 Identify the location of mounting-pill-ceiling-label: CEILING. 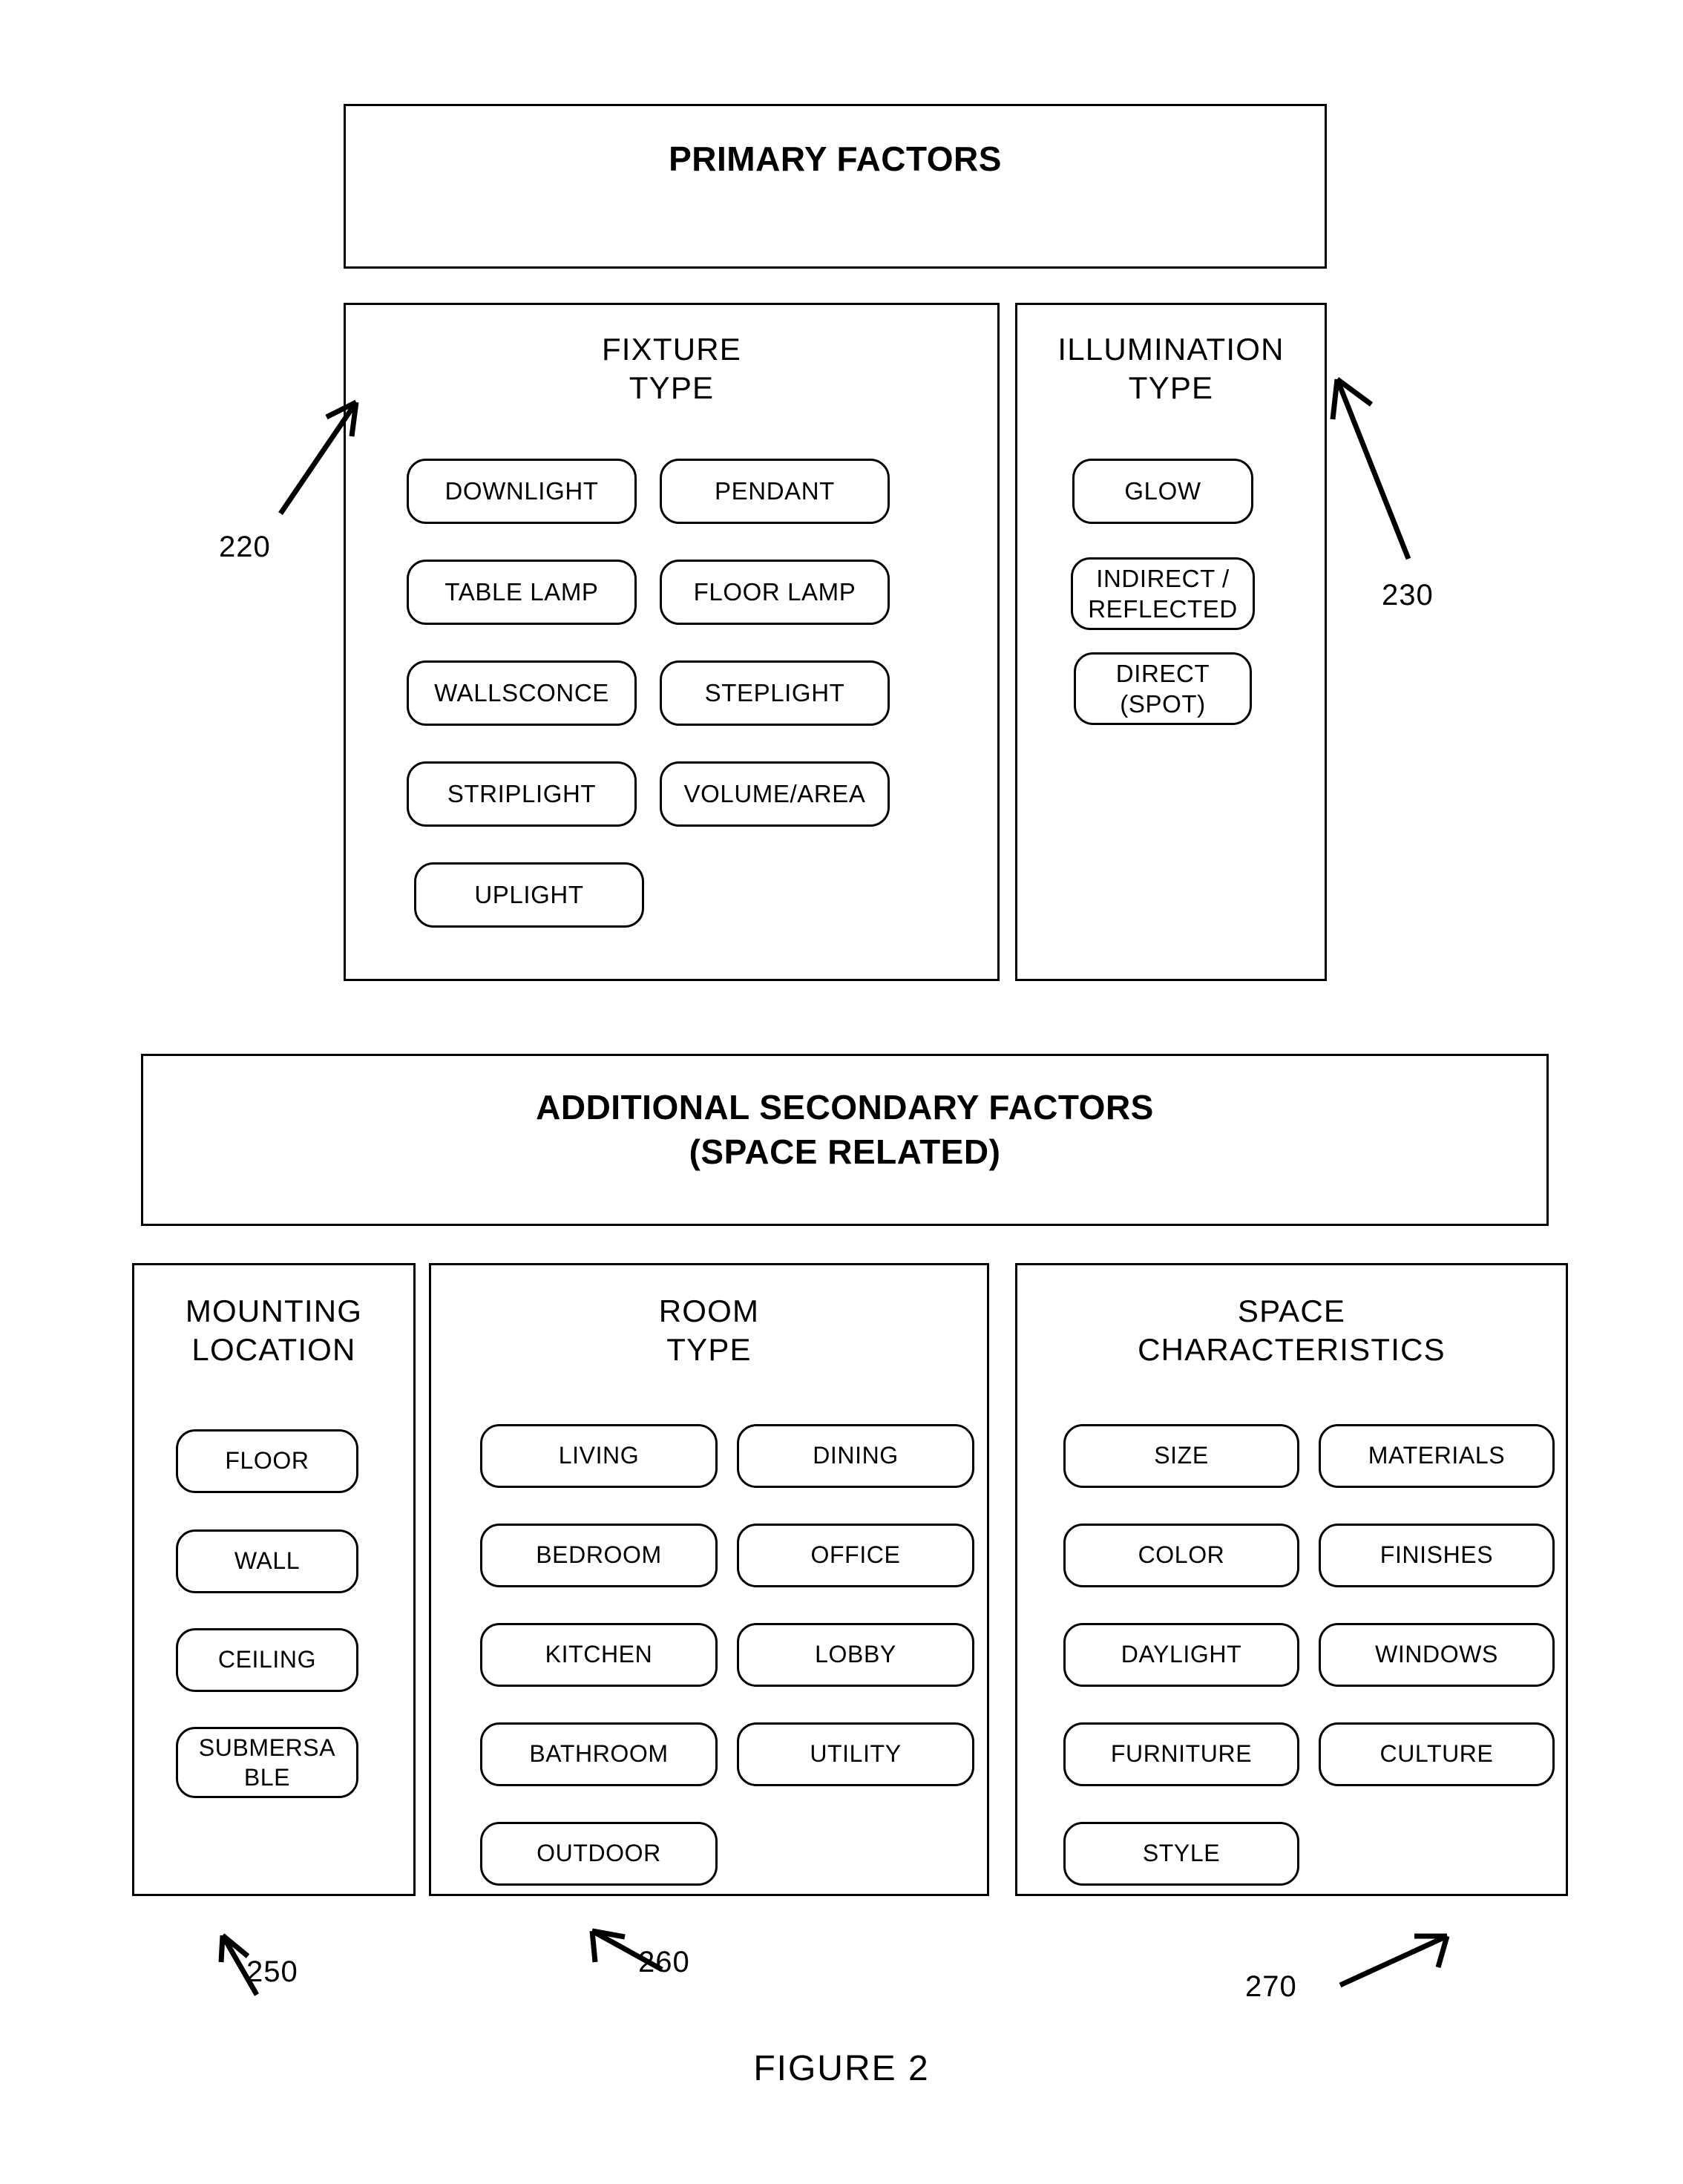
(267, 1659).